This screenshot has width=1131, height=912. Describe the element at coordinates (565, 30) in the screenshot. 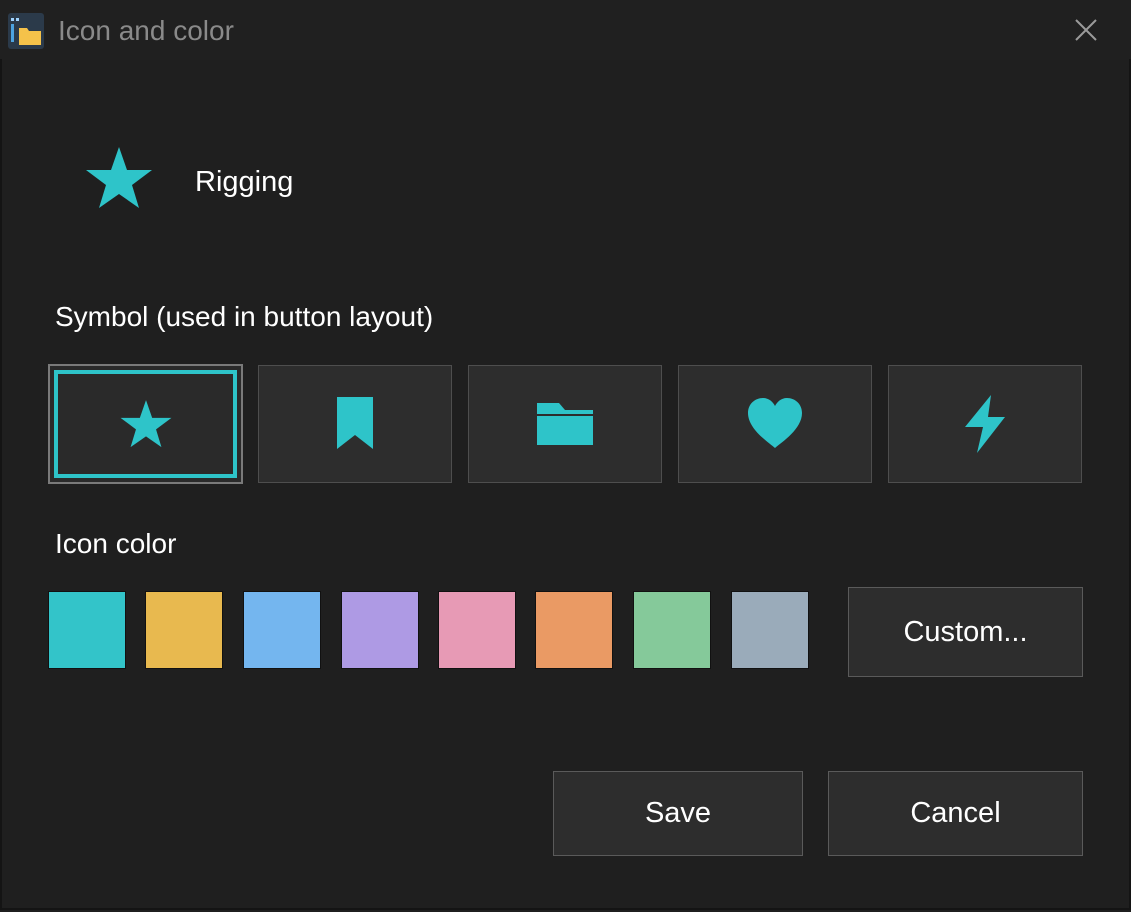

I see `title-bar: Icon and color` at that location.